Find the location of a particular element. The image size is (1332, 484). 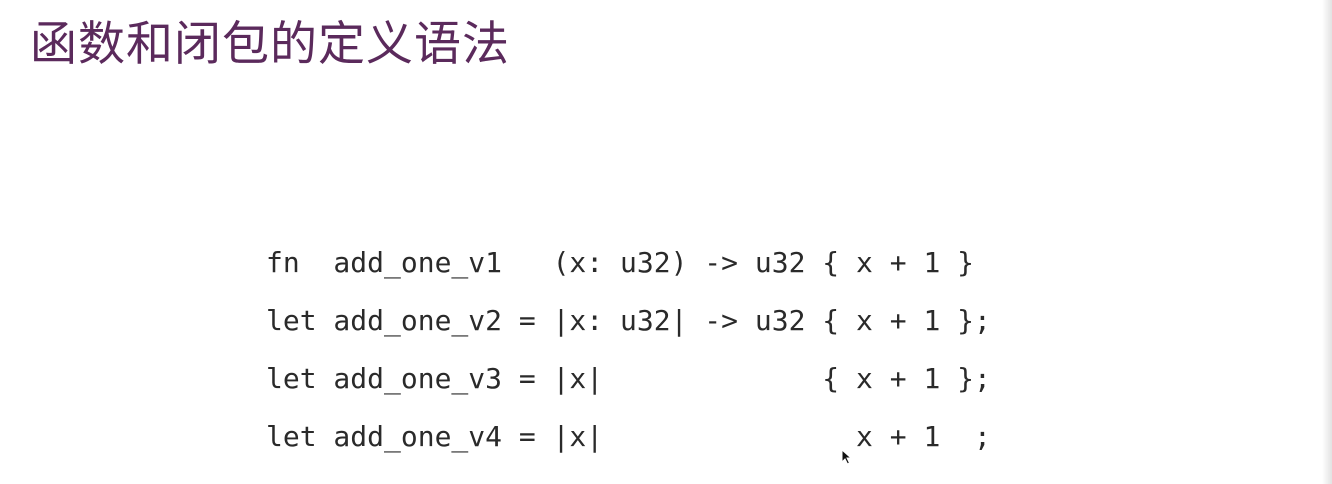

code-line-fn: fn add_one_v1 (x: u32) -> u32 { x + 1 } is located at coordinates (620, 262).